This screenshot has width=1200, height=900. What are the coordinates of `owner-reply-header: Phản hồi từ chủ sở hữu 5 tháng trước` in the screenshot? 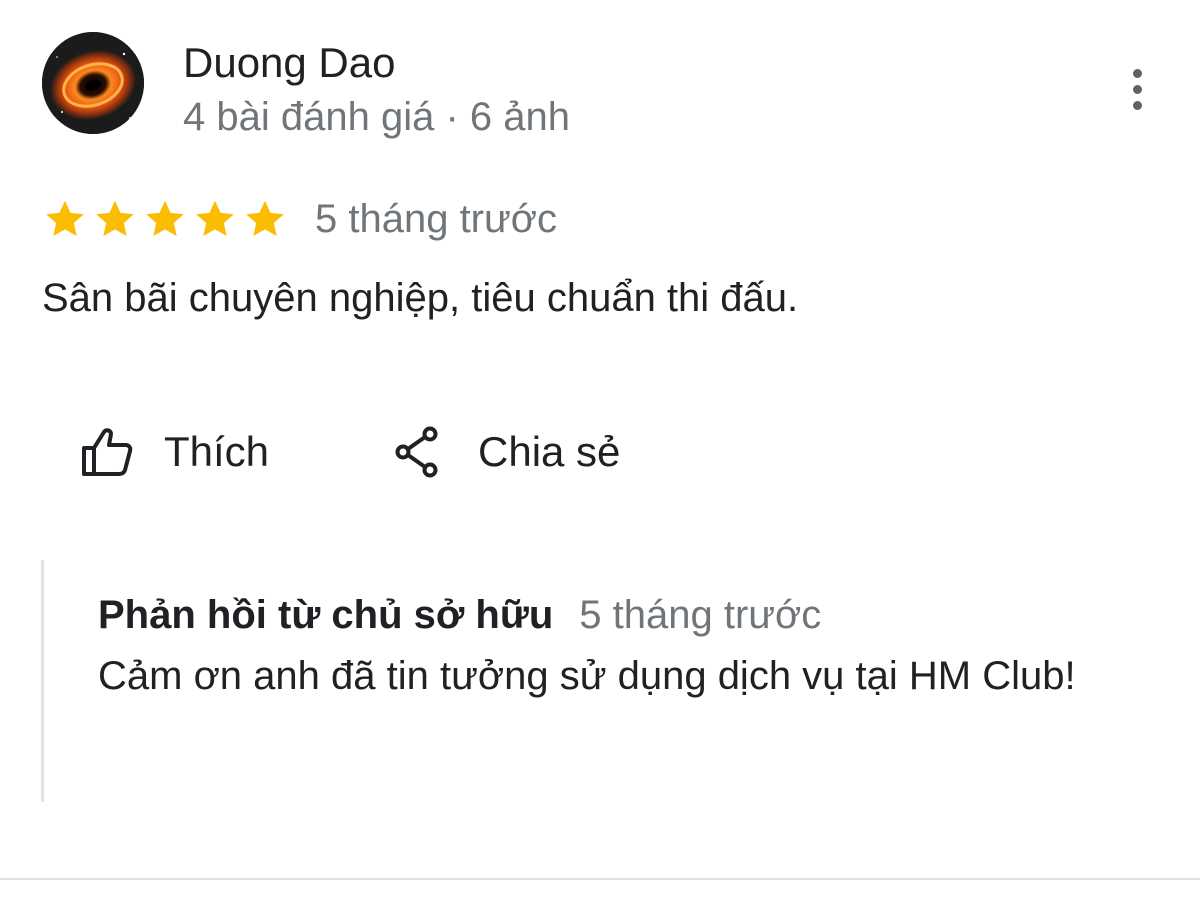 It's located at (459, 615).